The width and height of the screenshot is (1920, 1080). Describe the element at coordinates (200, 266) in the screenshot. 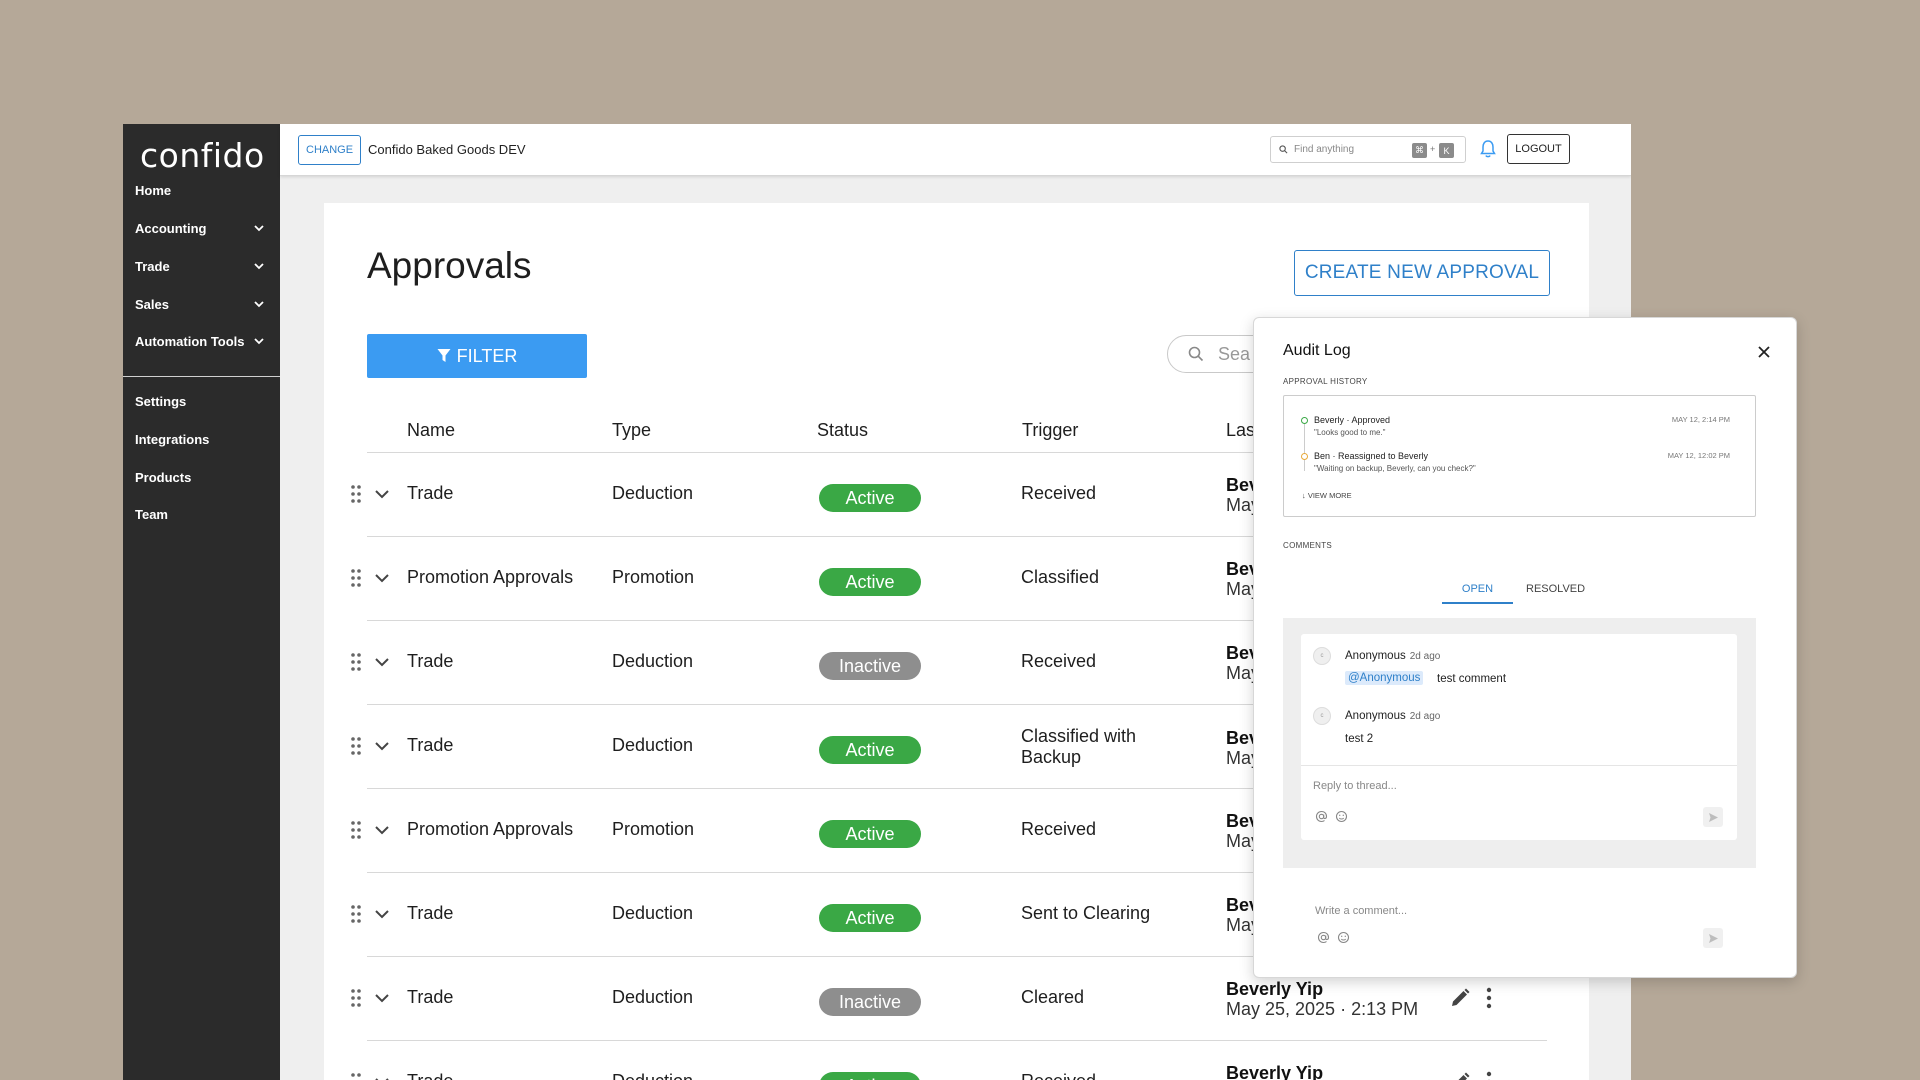

I see `sidebar-item-trade: Trade` at that location.